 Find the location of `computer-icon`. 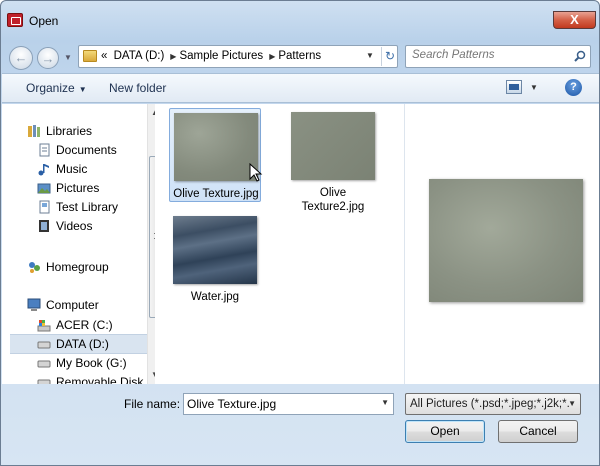

computer-icon is located at coordinates (34, 304).